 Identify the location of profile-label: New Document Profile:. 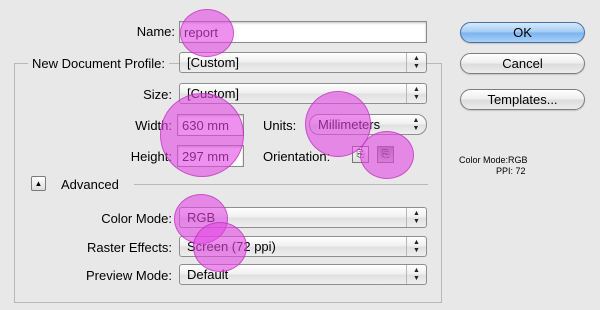
(98, 63).